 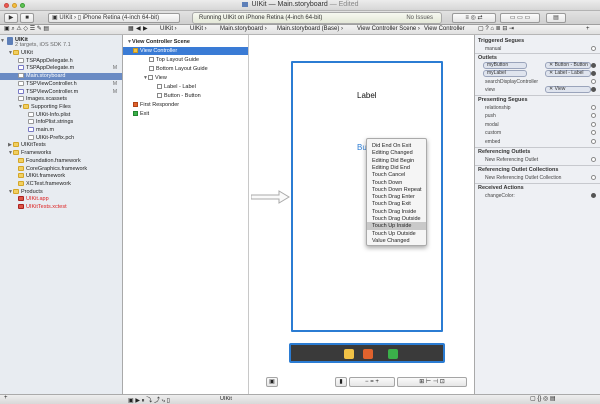 What do you see at coordinates (419, 18) in the screenshot?
I see `issues-status: No Issues` at bounding box center [419, 18].